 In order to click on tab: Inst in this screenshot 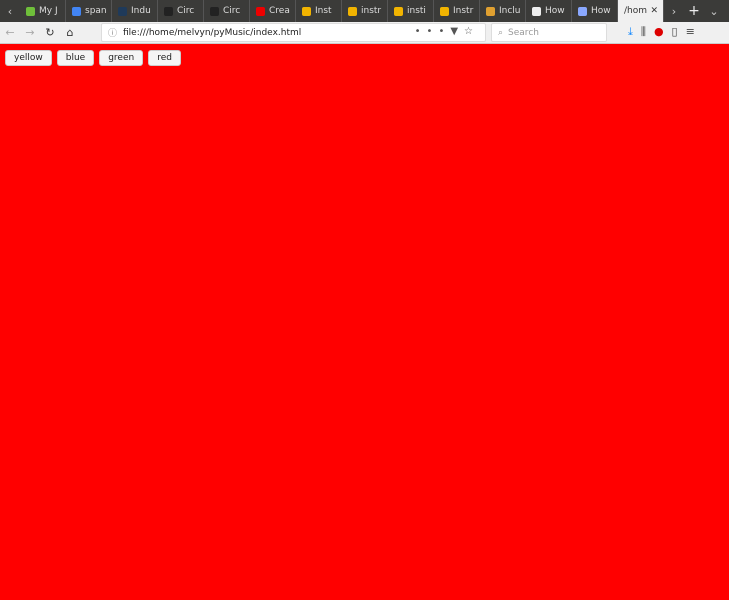, I will do `click(319, 11)`.